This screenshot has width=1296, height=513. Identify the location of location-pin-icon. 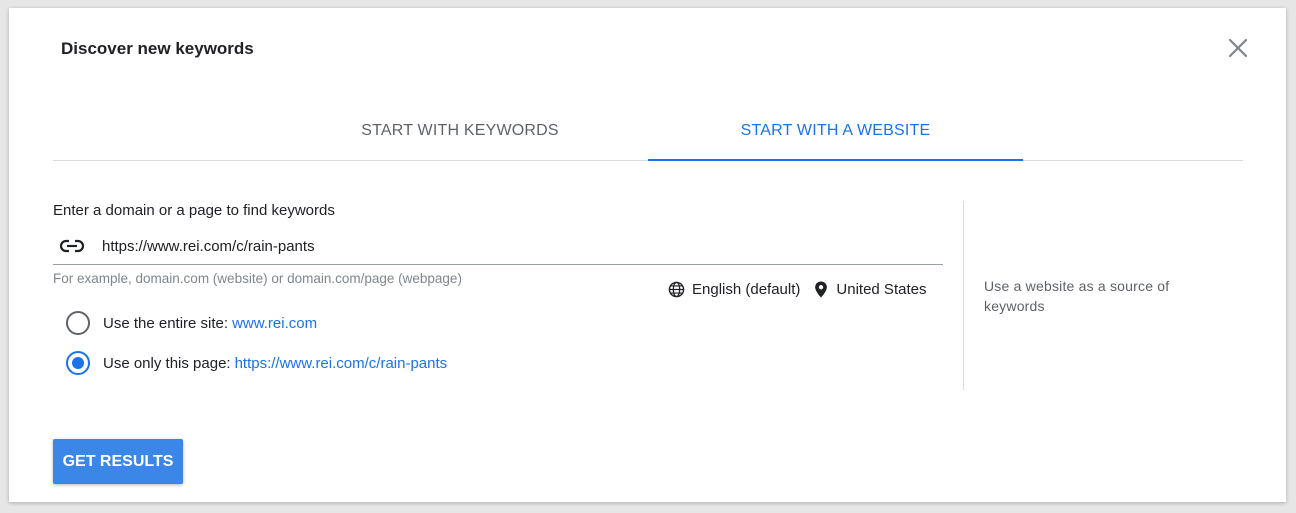
(821, 289).